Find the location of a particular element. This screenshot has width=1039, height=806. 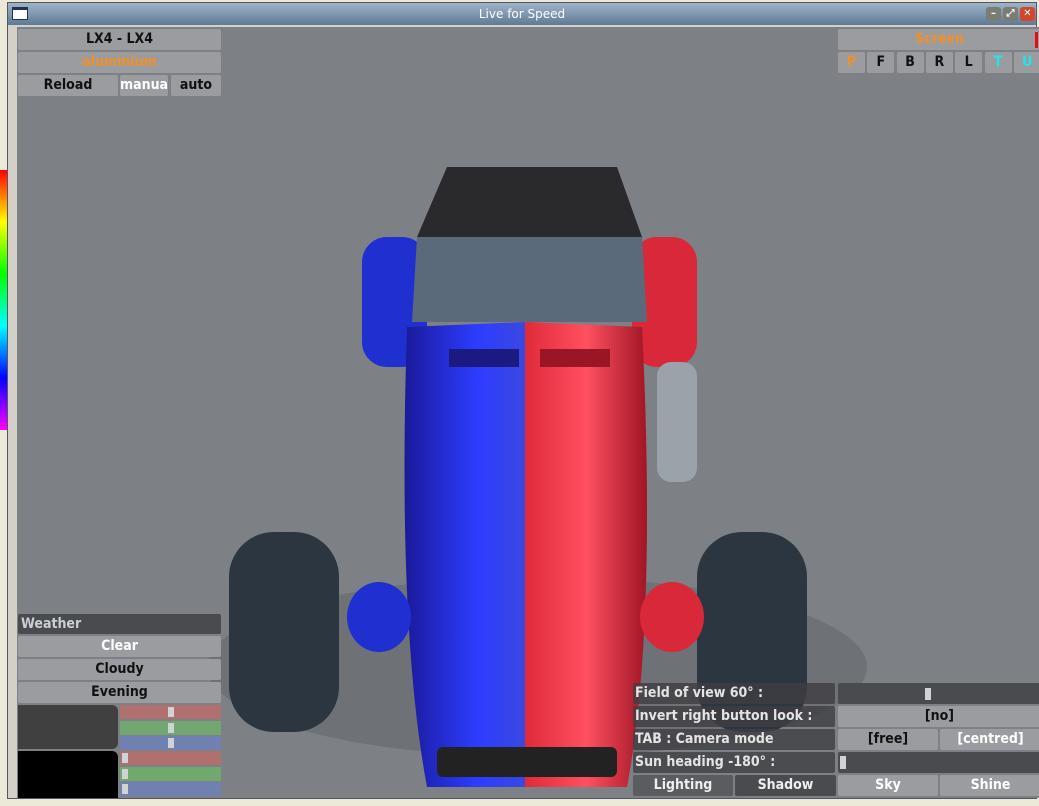

sun-red-slider is located at coordinates (170, 758).